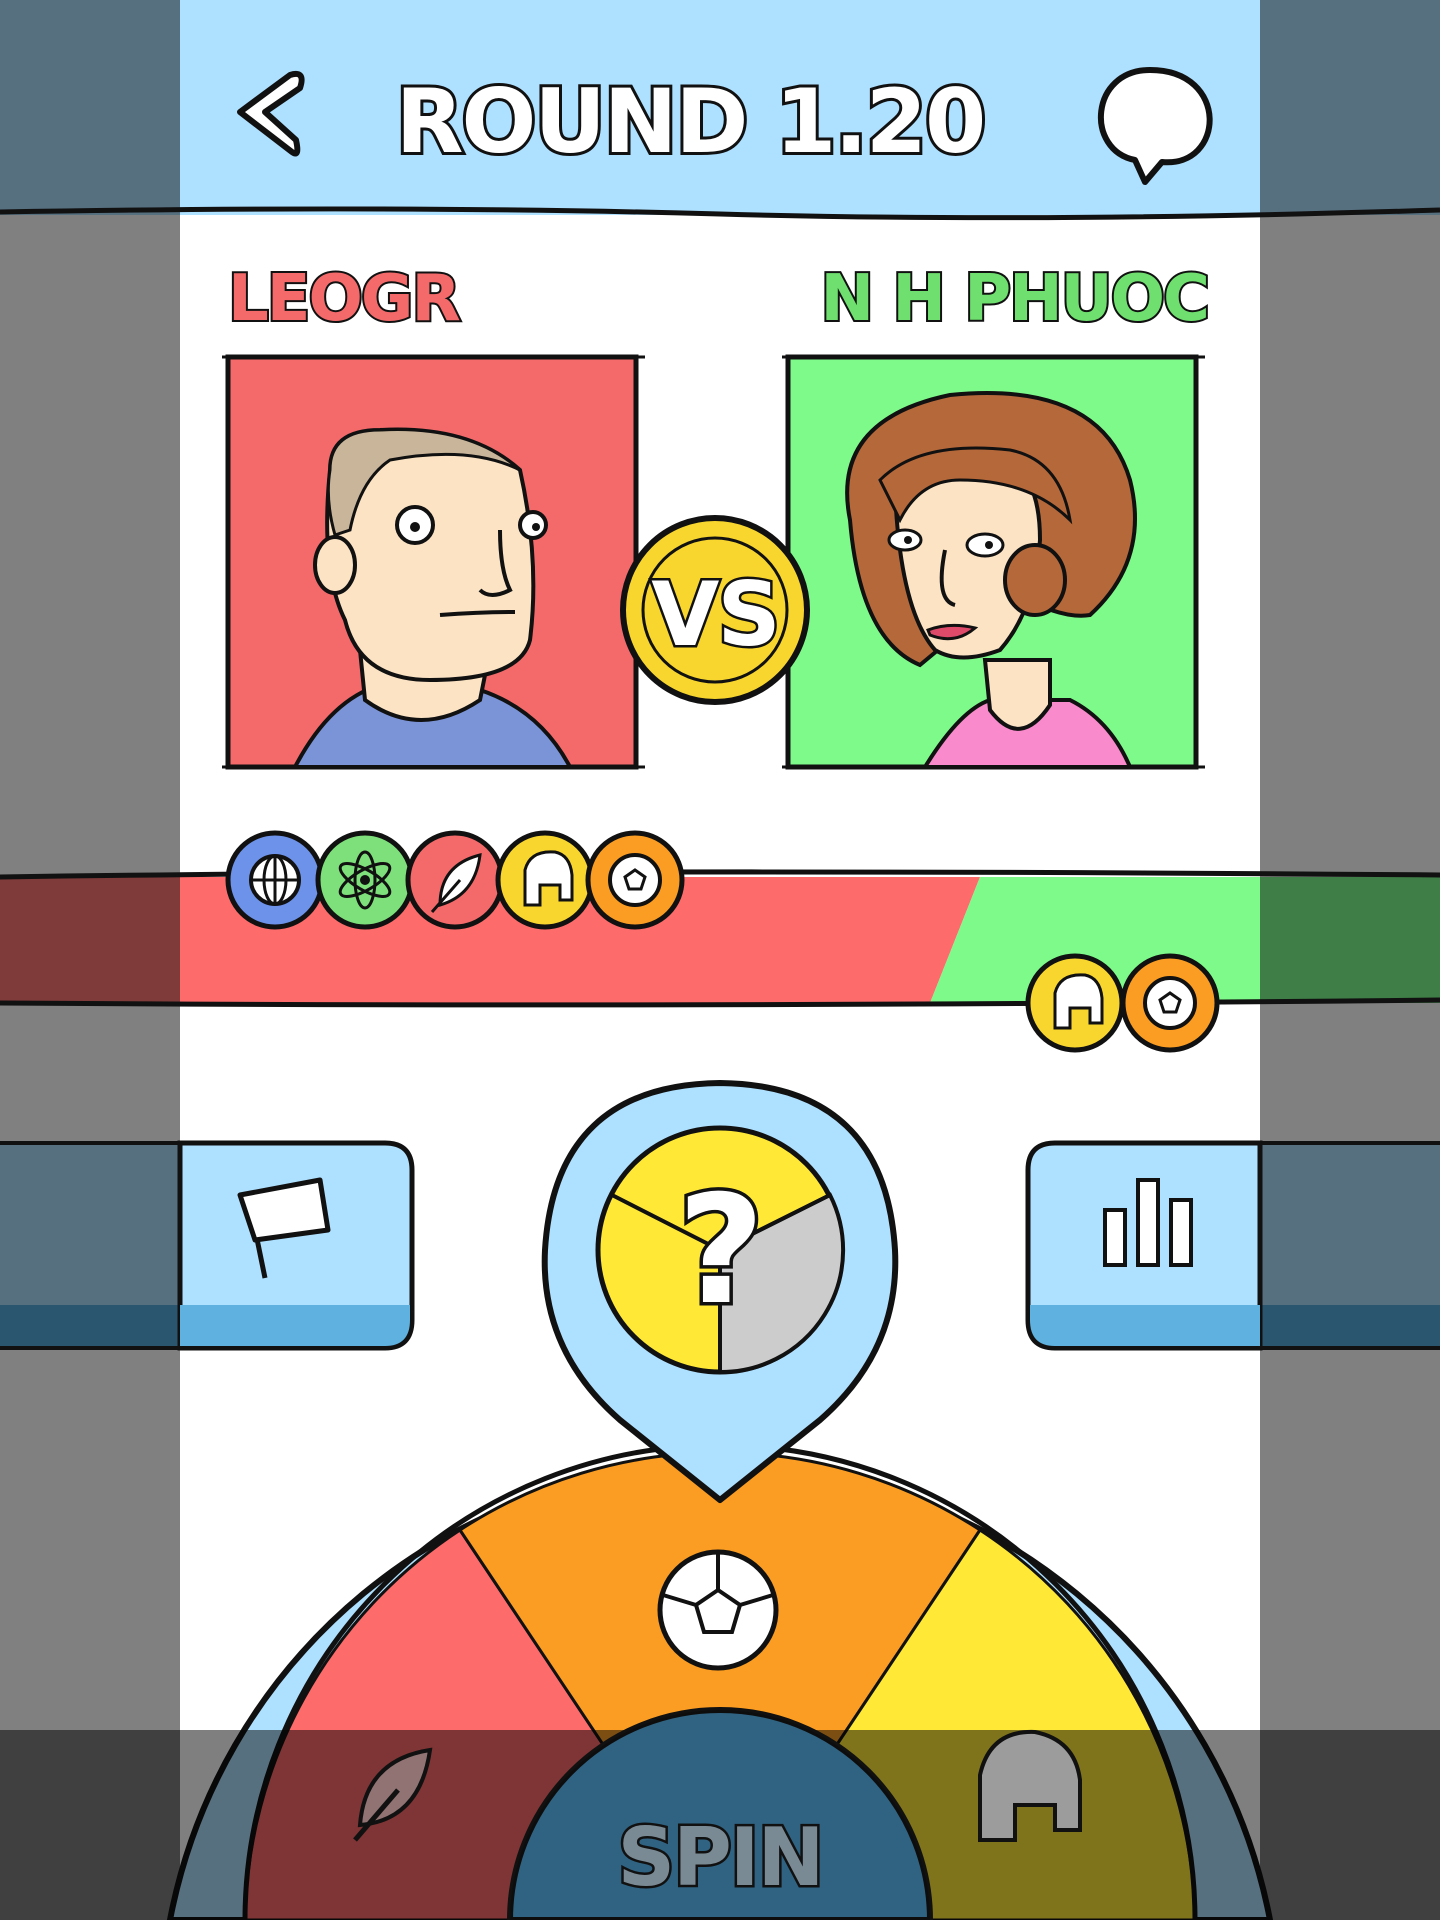  I want to click on left-player-name: LEOGR, so click(343, 299).